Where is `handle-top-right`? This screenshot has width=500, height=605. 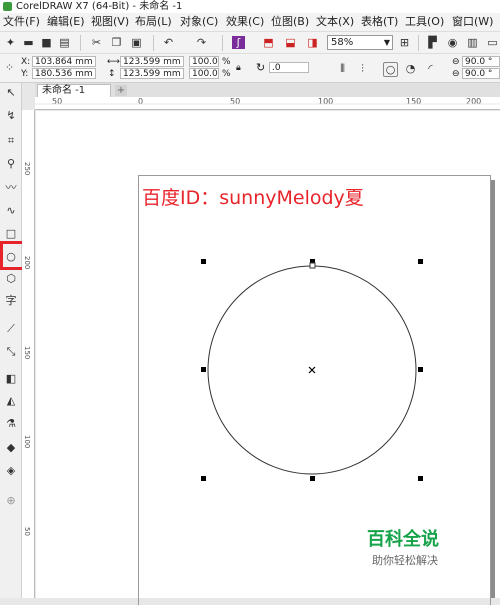 handle-top-right is located at coordinates (420, 261).